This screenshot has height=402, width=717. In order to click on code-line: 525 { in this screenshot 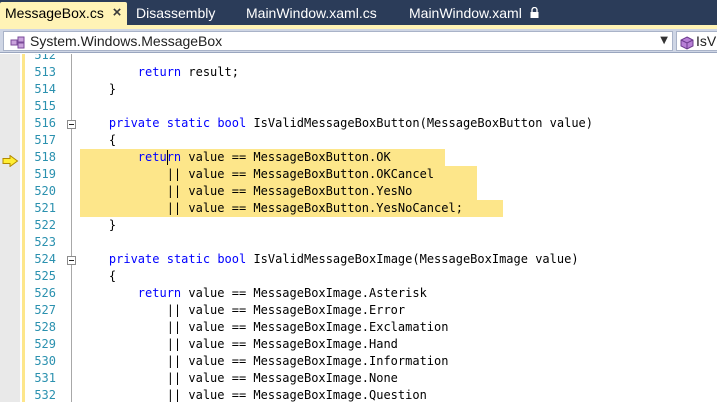, I will do `click(358, 276)`.